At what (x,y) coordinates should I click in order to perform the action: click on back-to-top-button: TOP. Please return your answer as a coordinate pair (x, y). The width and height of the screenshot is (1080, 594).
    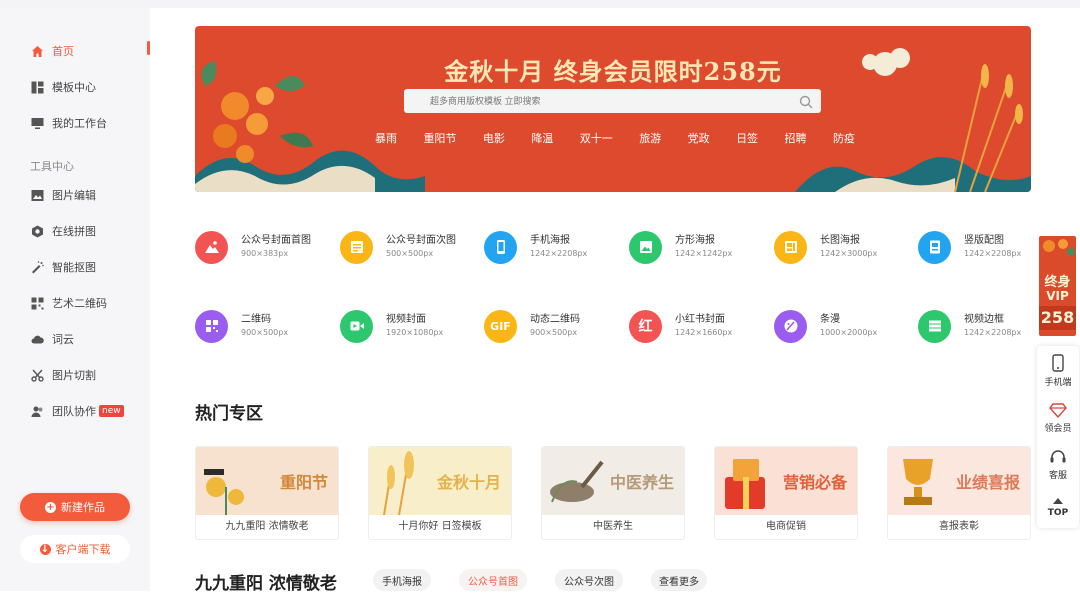
    Looking at the image, I should click on (1058, 507).